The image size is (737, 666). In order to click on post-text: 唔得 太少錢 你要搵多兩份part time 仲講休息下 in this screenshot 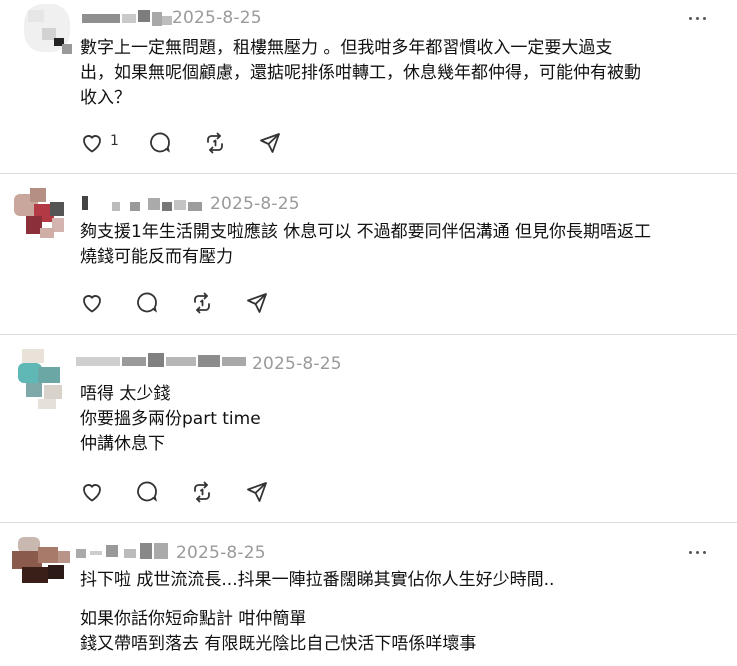, I will do `click(170, 419)`.